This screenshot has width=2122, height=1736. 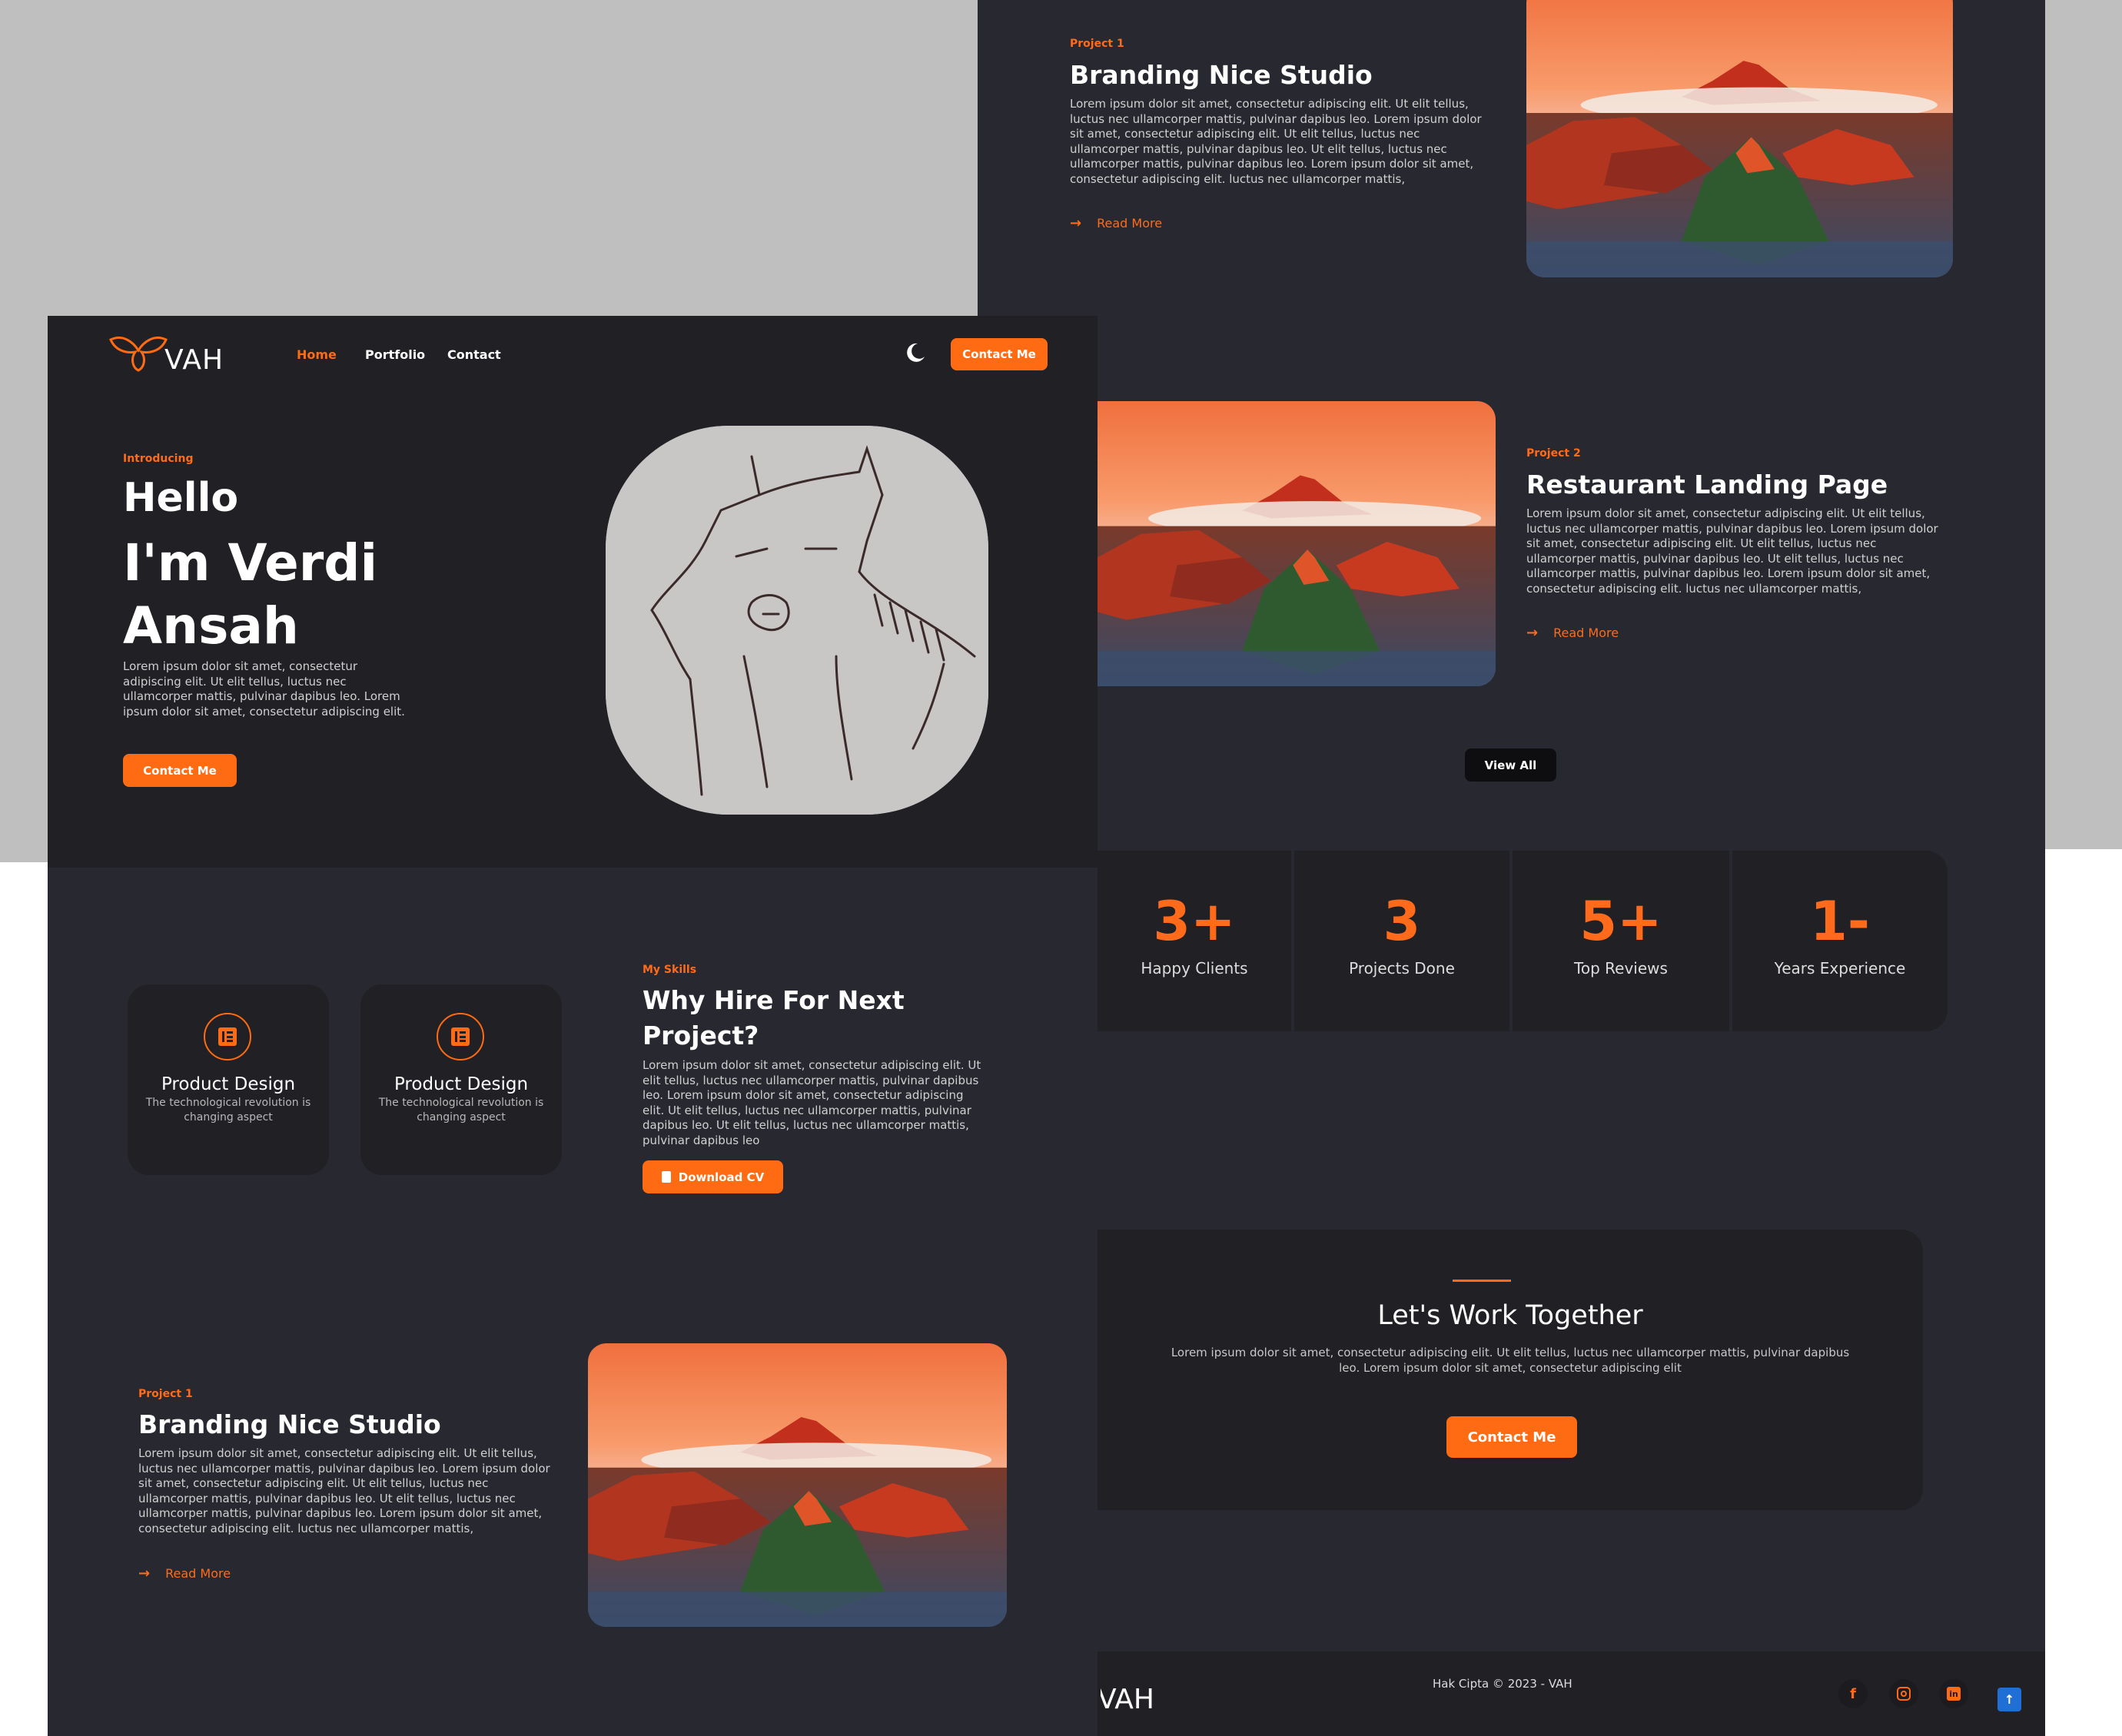 What do you see at coordinates (1127, 1700) in the screenshot?
I see `footer-logo-text: VAH` at bounding box center [1127, 1700].